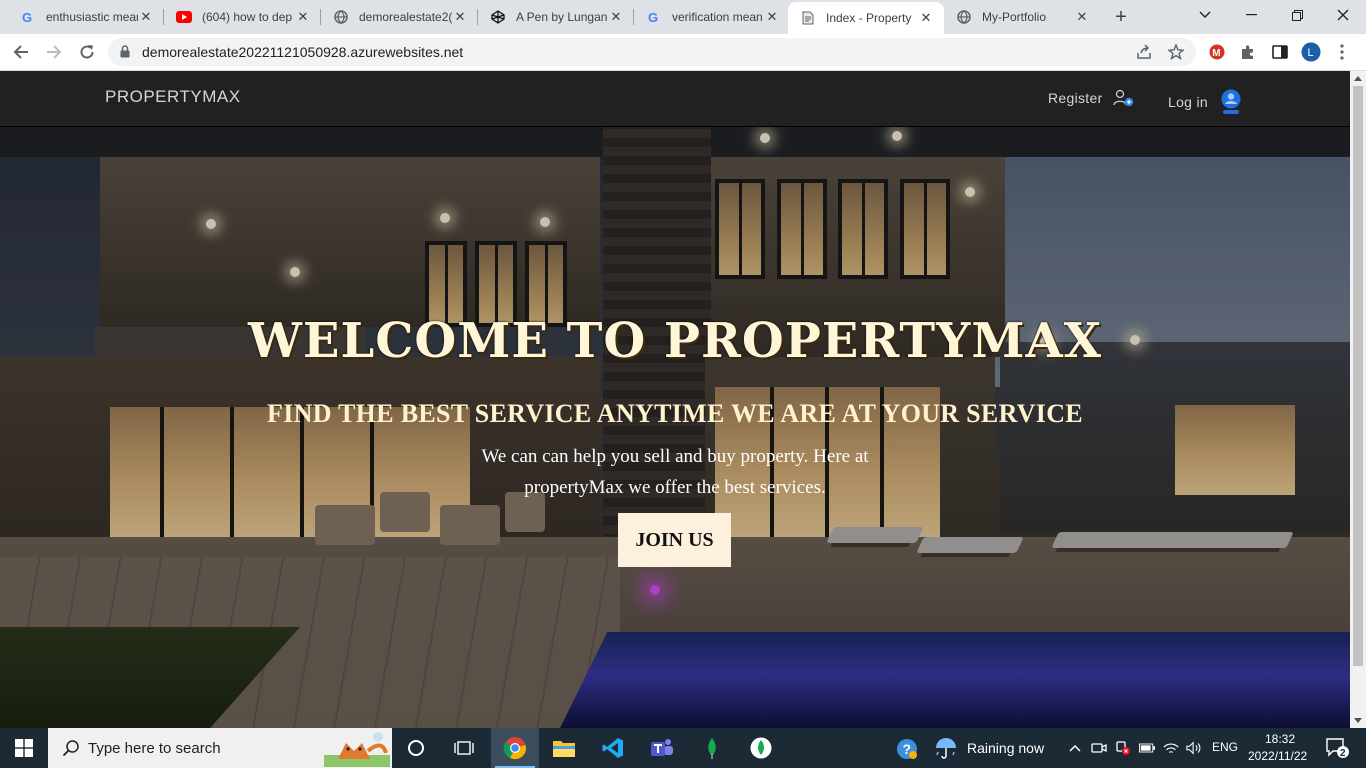 The height and width of the screenshot is (768, 1366). Describe the element at coordinates (1358, 720) in the screenshot. I see `scroll-down-icon` at that location.